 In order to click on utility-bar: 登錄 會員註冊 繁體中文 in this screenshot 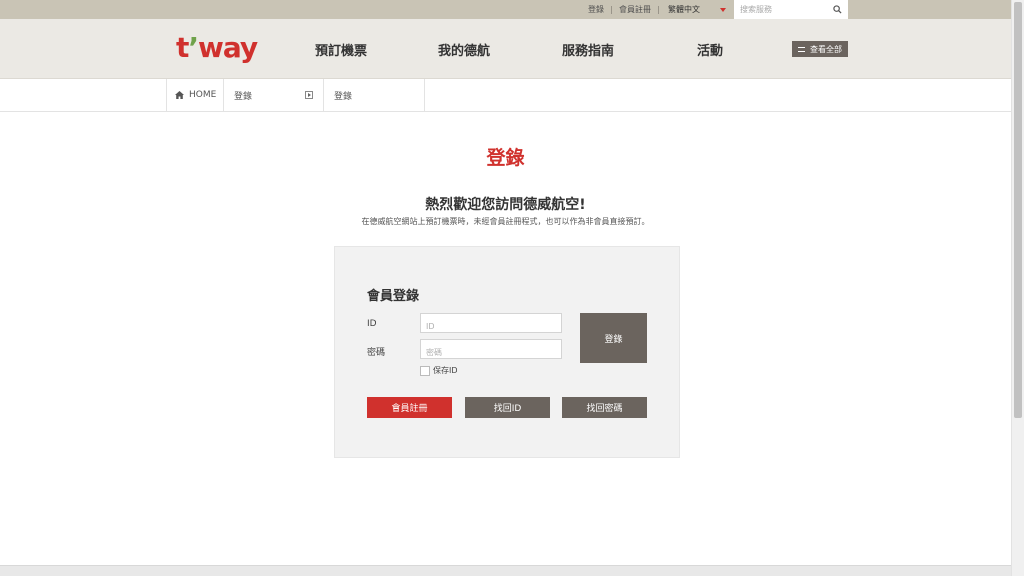, I will do `click(505, 9)`.